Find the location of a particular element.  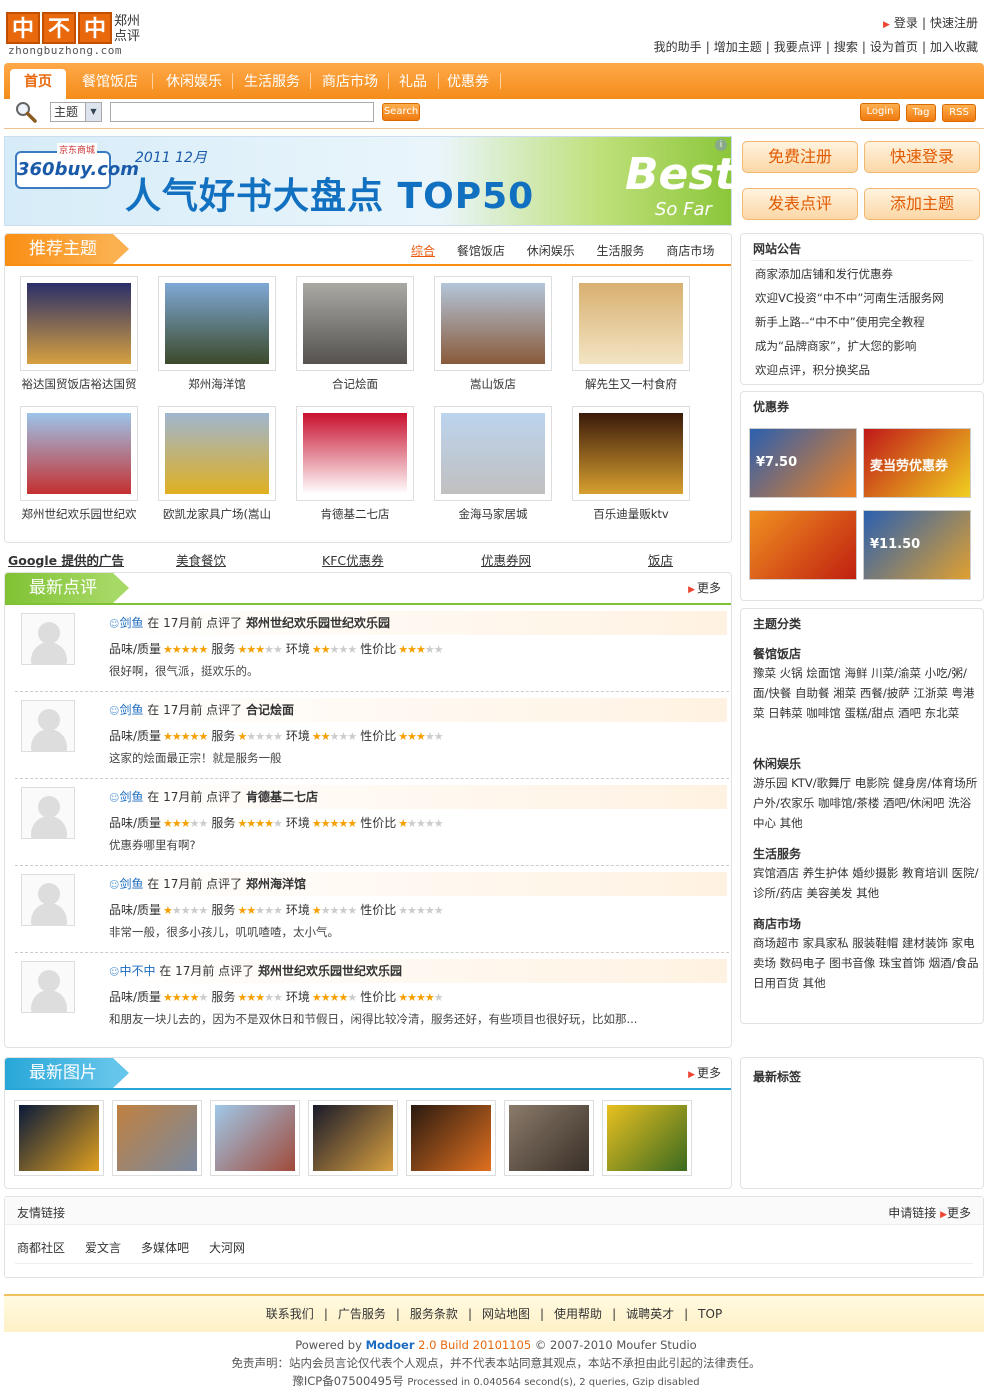

recommend-item: 百乐迪量贩ktv is located at coordinates (631, 468).